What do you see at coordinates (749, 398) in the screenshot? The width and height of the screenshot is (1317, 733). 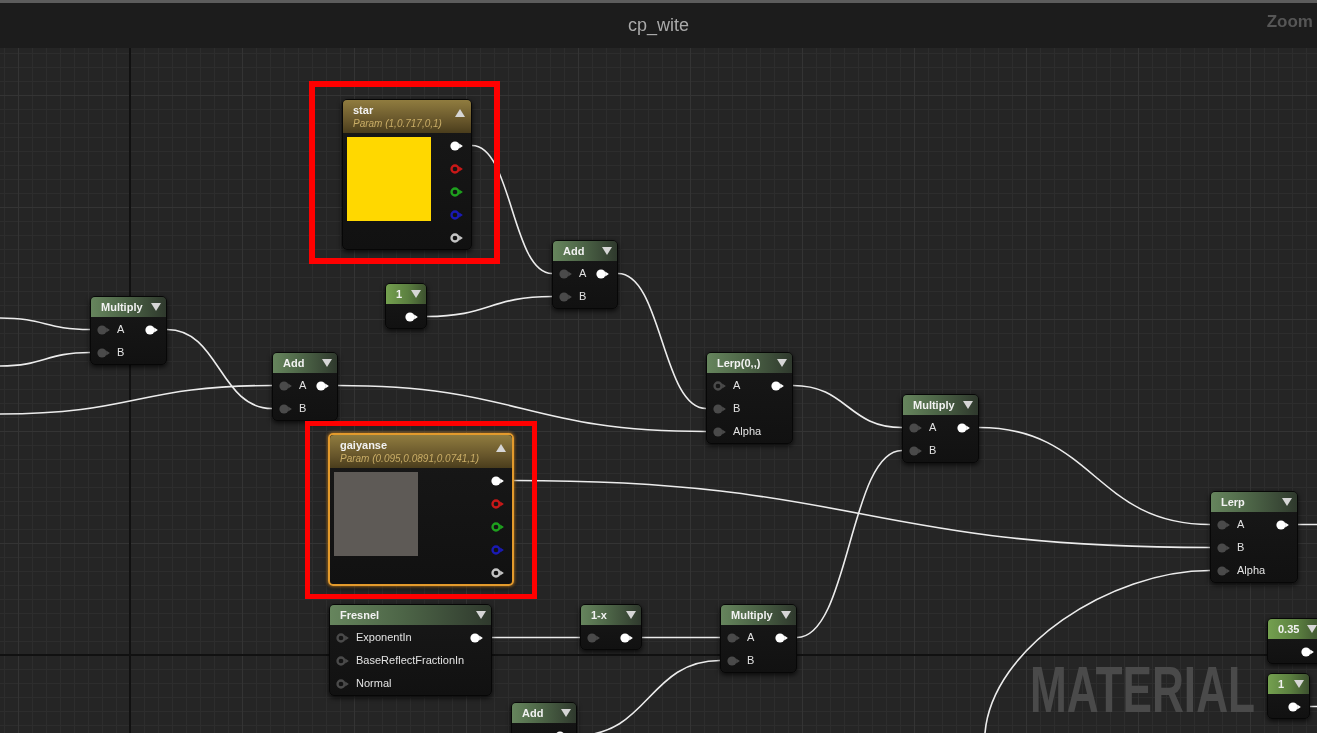 I see `graph-node: Lerp(0,,) A B Alpha` at bounding box center [749, 398].